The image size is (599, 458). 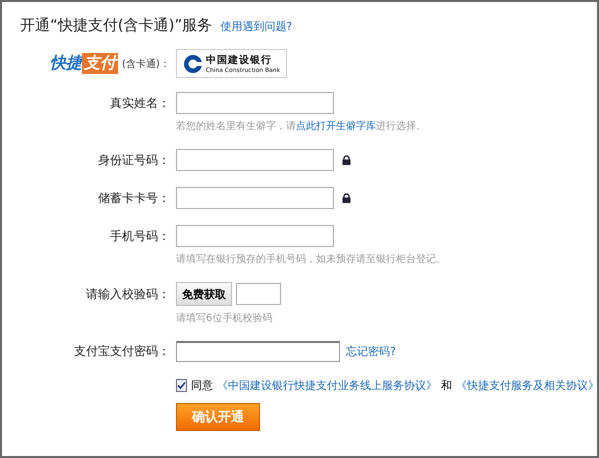 I want to click on agree-label: 同意, so click(x=202, y=385).